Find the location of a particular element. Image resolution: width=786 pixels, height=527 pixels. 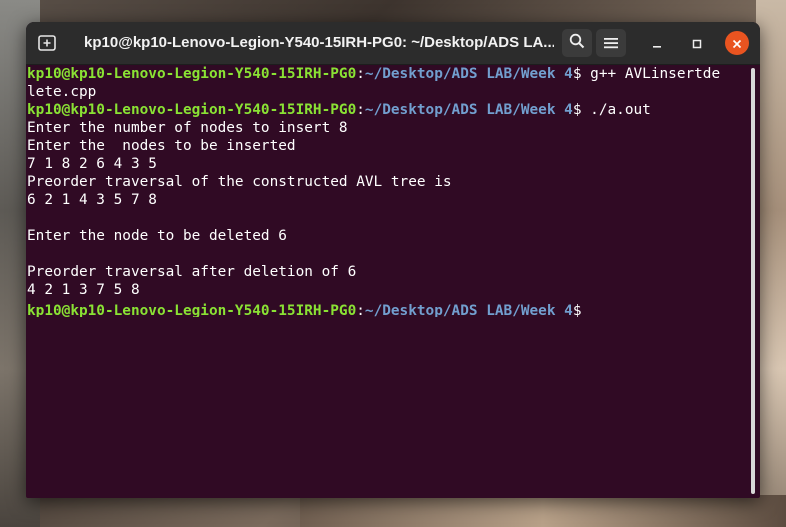

command-text: ./a.out is located at coordinates (616, 110).